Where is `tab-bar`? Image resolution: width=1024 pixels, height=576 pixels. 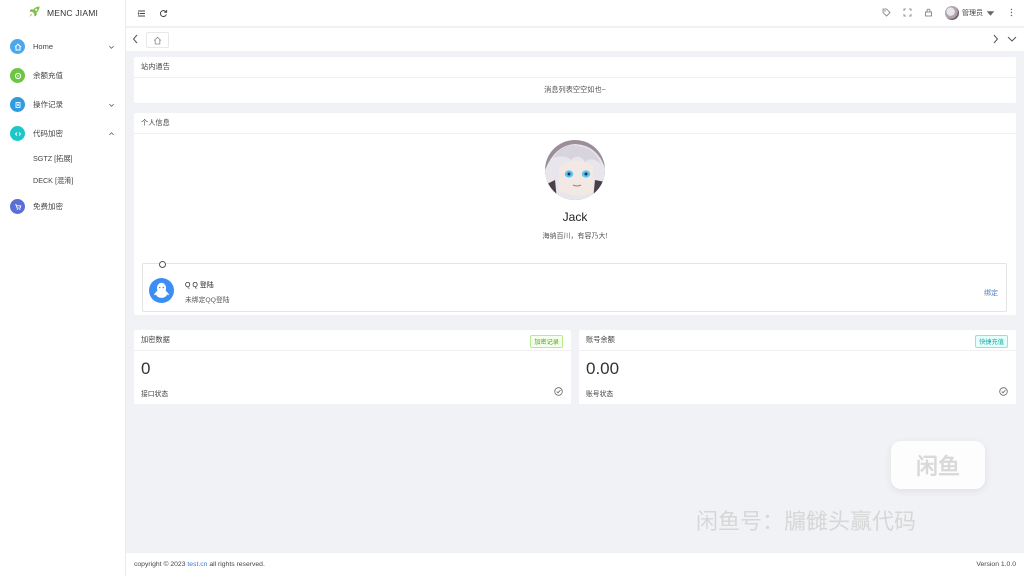
tab-bar is located at coordinates (575, 39).